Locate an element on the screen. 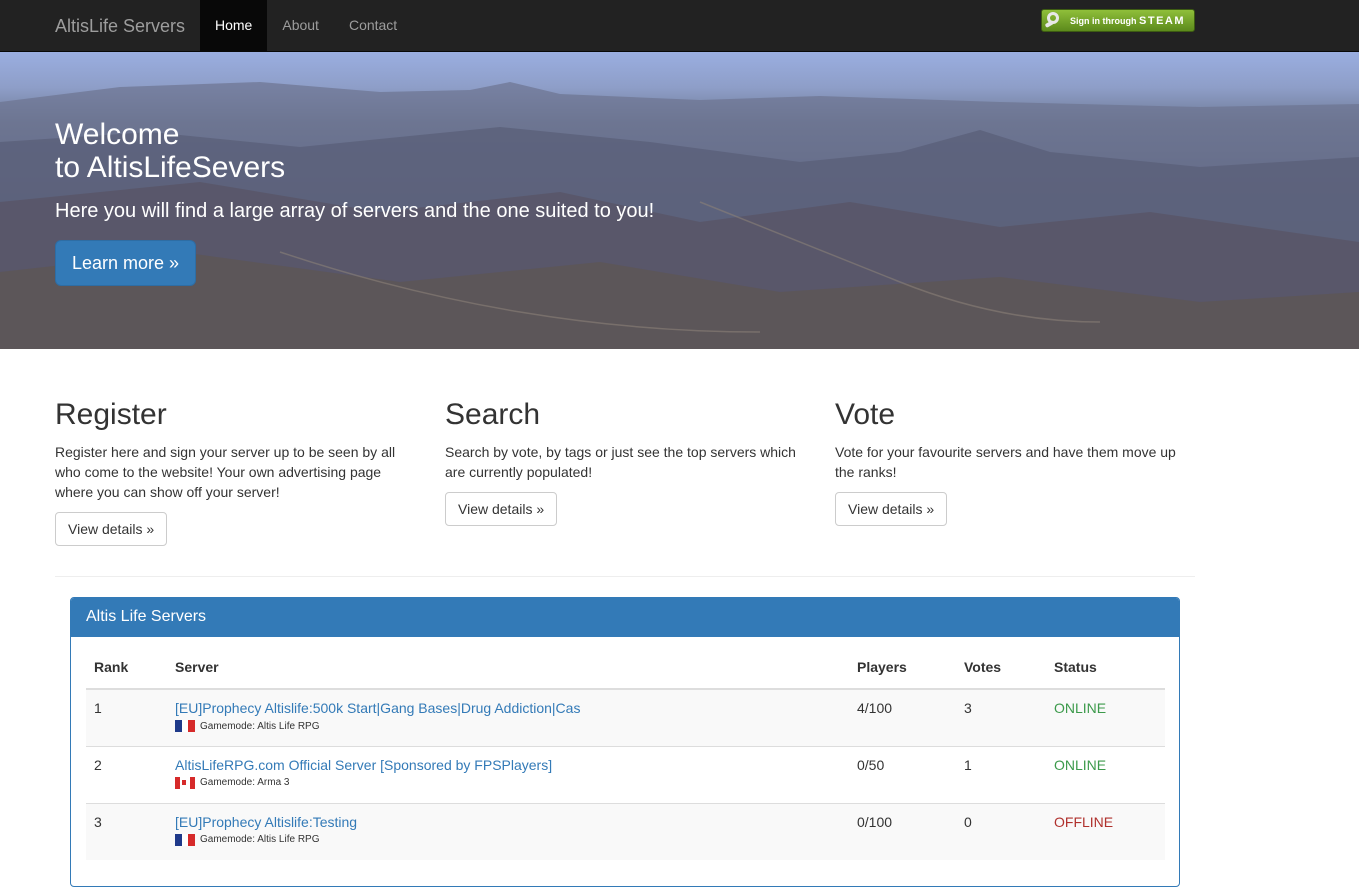  votes-cell: 3 is located at coordinates (1001, 717).